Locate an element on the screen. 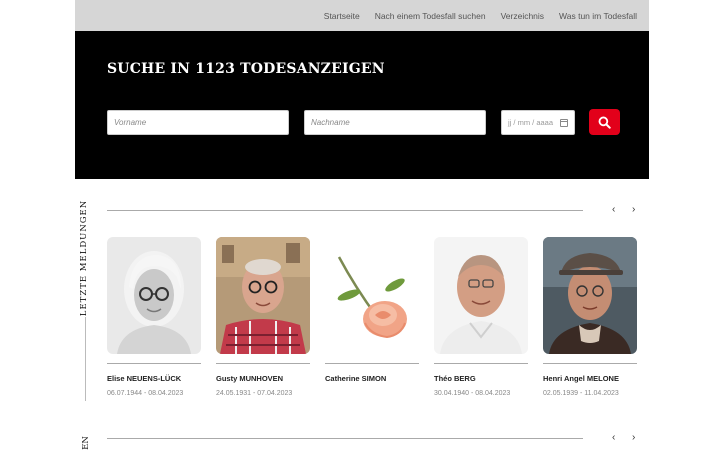 This screenshot has width=720, height=450. search-button is located at coordinates (604, 122).